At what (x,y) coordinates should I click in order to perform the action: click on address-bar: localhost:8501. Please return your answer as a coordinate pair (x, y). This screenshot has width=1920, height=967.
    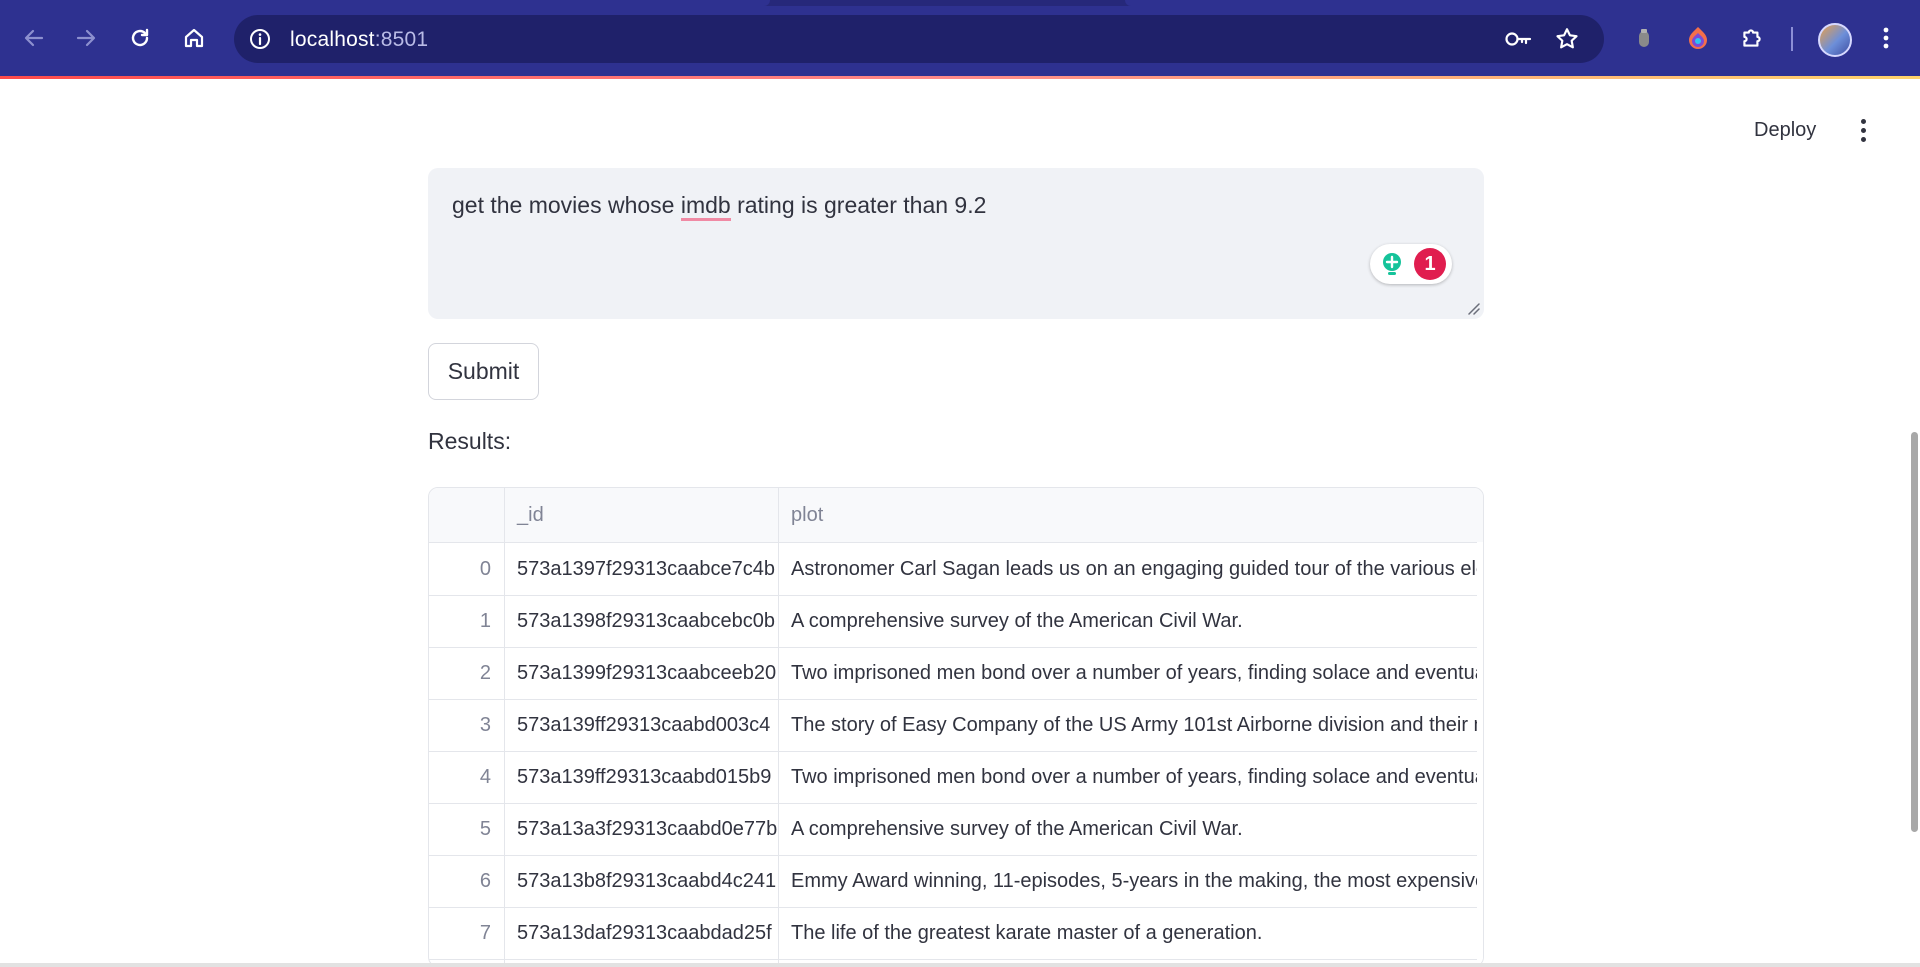
    Looking at the image, I should click on (919, 39).